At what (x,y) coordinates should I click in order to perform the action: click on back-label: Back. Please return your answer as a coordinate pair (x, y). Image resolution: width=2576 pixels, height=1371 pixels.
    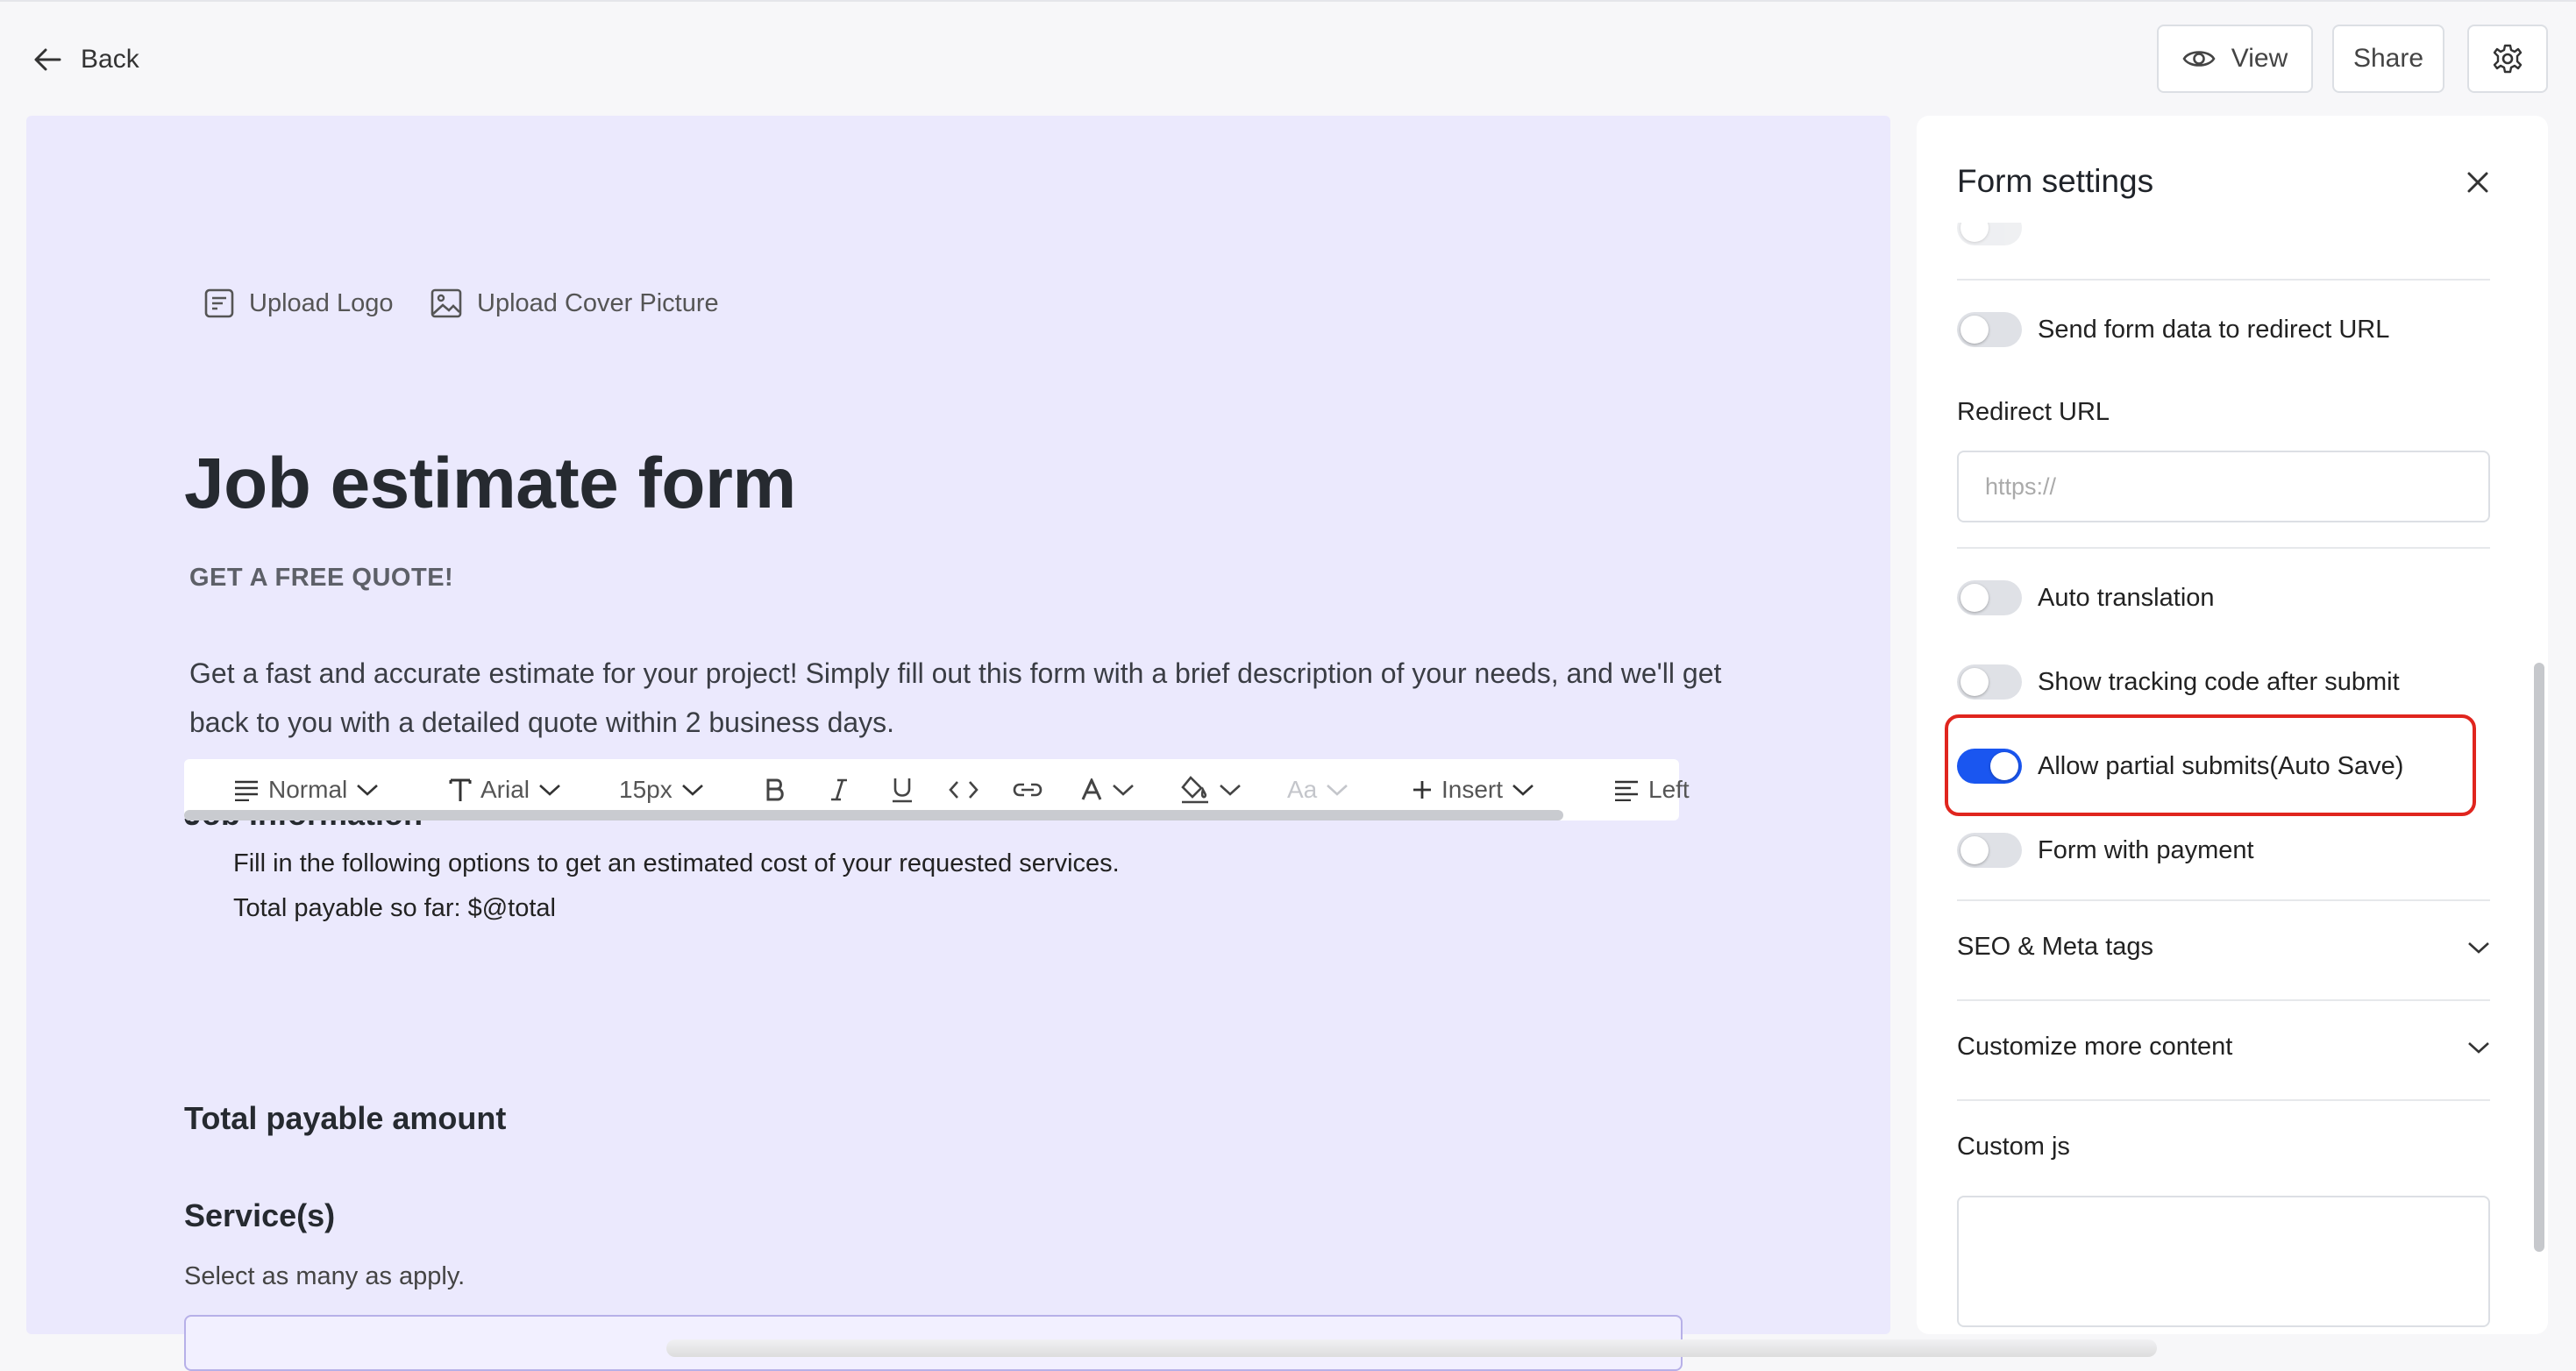
    Looking at the image, I should click on (110, 59).